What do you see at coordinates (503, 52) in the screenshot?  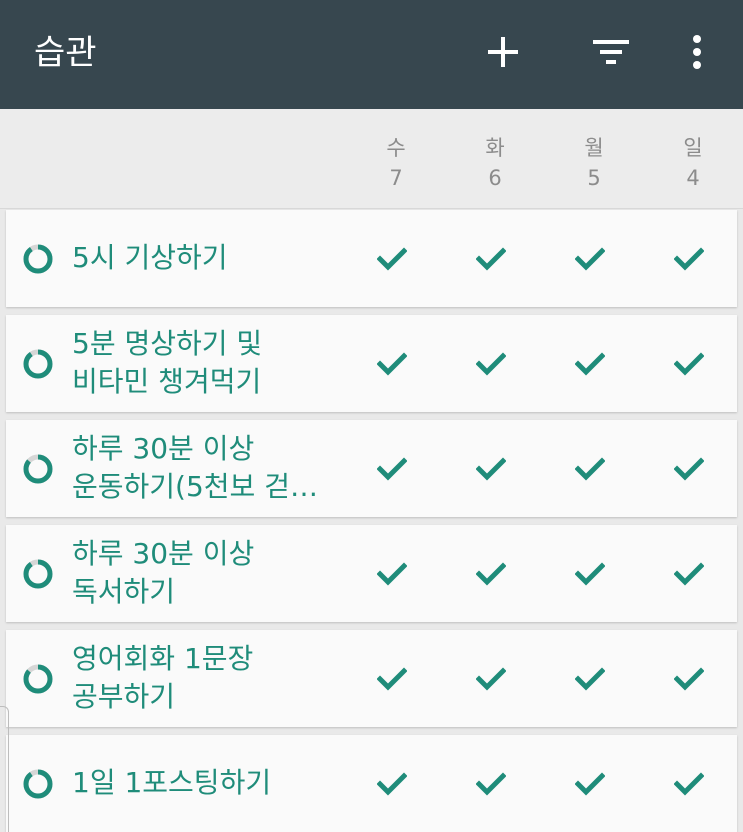 I see `plus-icon` at bounding box center [503, 52].